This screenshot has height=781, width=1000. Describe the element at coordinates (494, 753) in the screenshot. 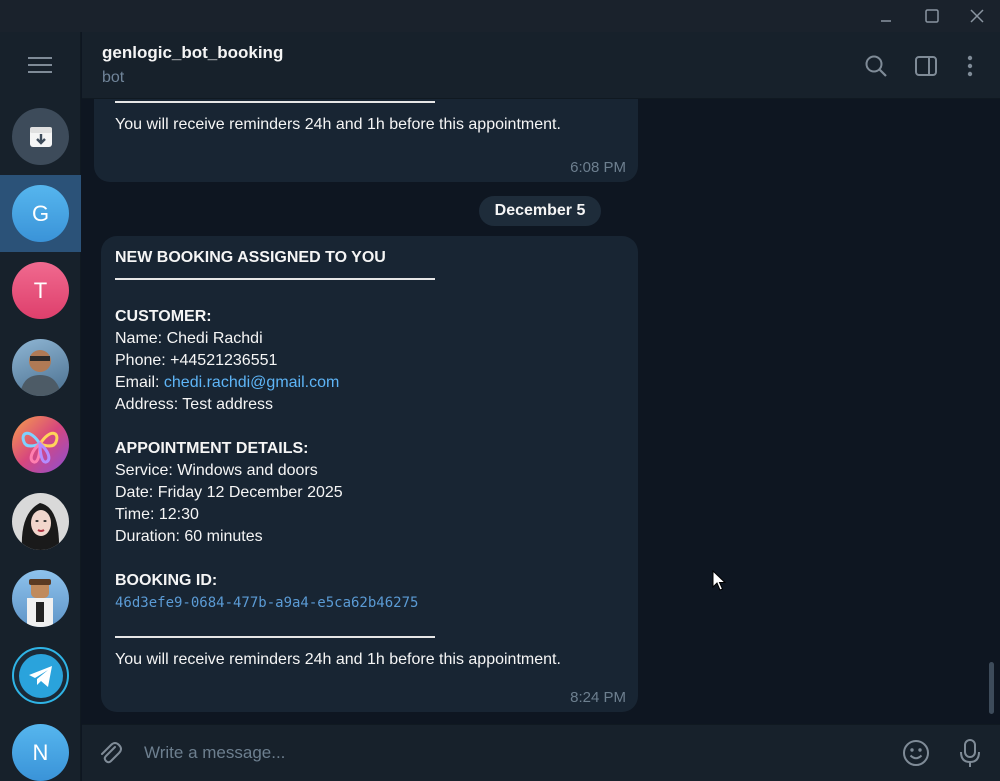

I see `message-input` at that location.